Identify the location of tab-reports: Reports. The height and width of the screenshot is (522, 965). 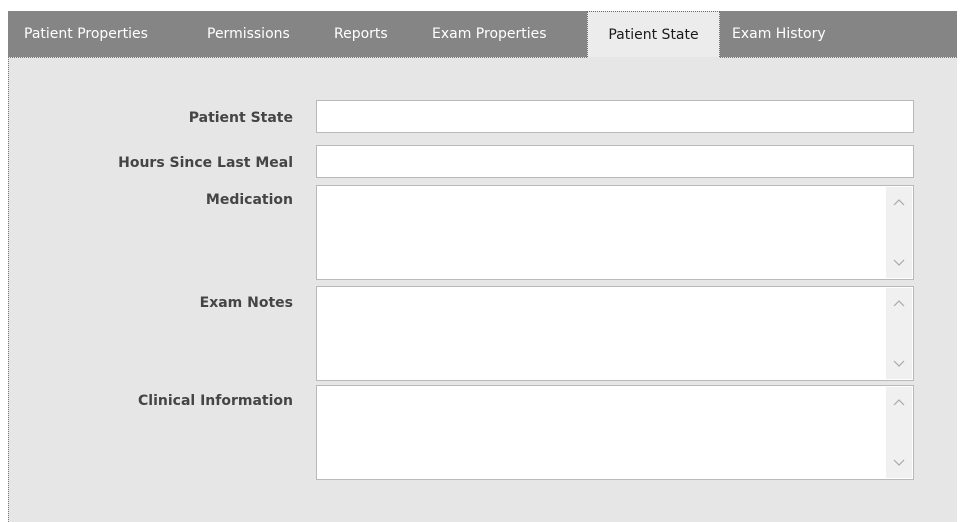
(361, 34).